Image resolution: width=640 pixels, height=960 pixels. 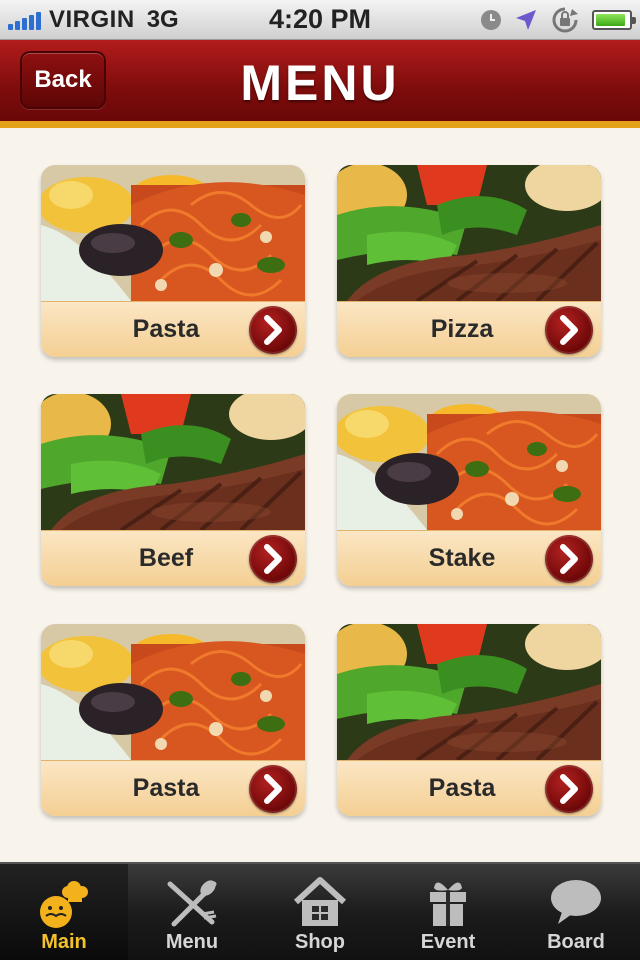 I want to click on speech-bubble-icon, so click(x=576, y=902).